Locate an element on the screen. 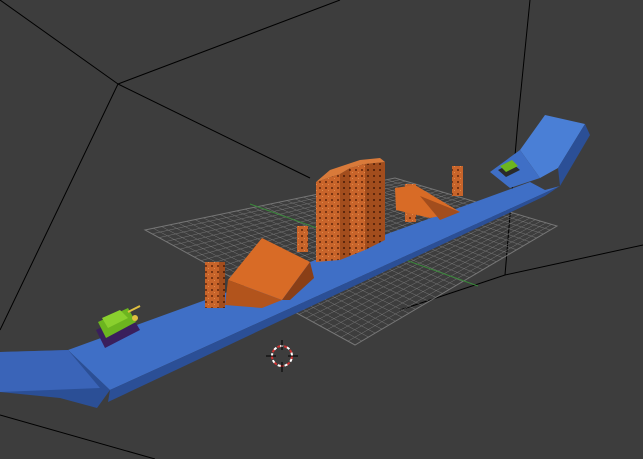  3d-cursor-icon is located at coordinates (282, 356).